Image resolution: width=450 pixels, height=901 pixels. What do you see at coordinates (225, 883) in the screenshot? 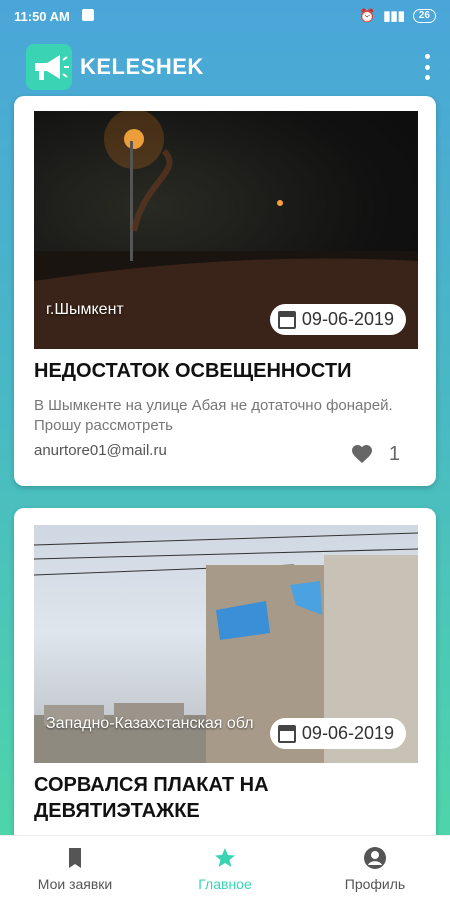
I see `nav-label: Главное` at bounding box center [225, 883].